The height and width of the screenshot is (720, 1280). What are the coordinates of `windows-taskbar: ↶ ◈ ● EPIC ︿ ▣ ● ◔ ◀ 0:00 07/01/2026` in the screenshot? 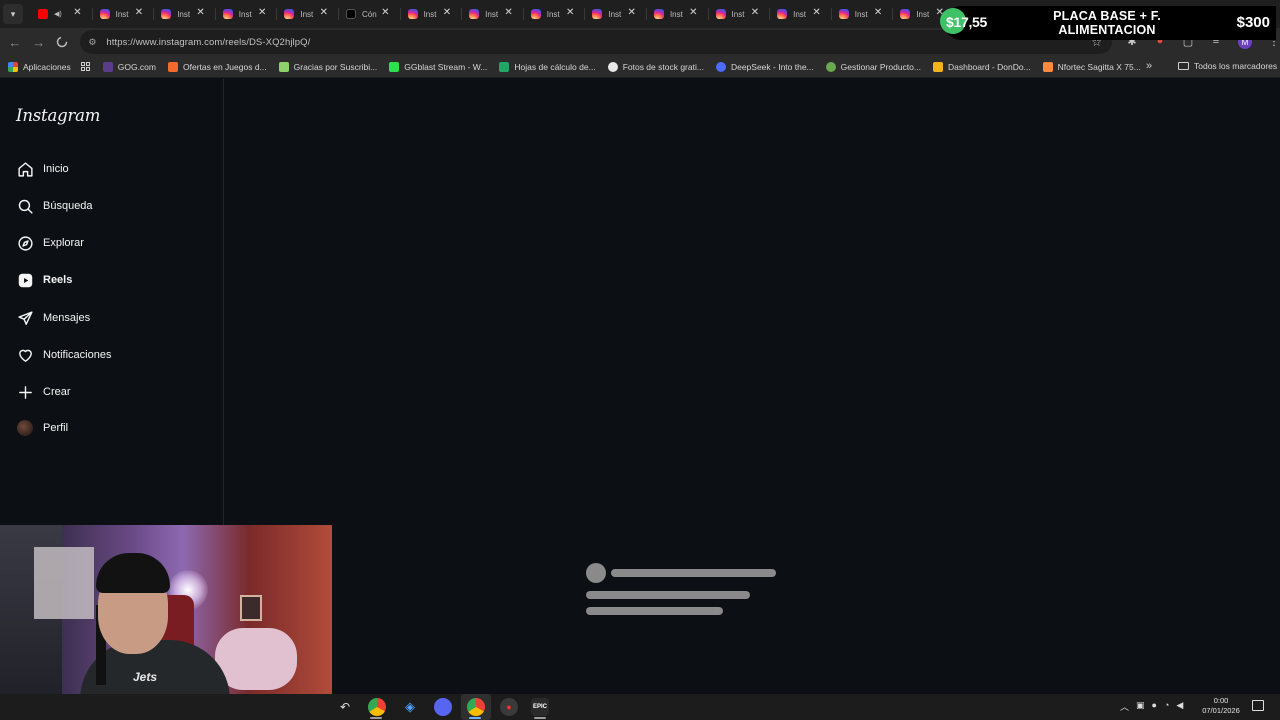 It's located at (640, 707).